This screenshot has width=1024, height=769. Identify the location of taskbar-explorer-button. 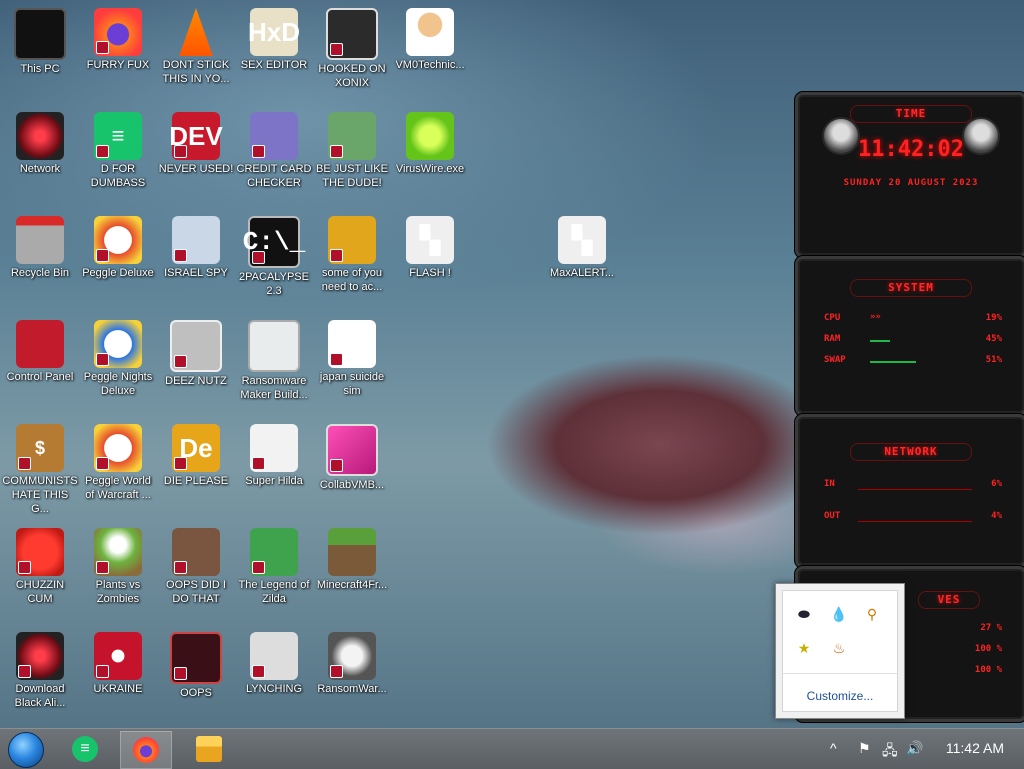
(209, 749).